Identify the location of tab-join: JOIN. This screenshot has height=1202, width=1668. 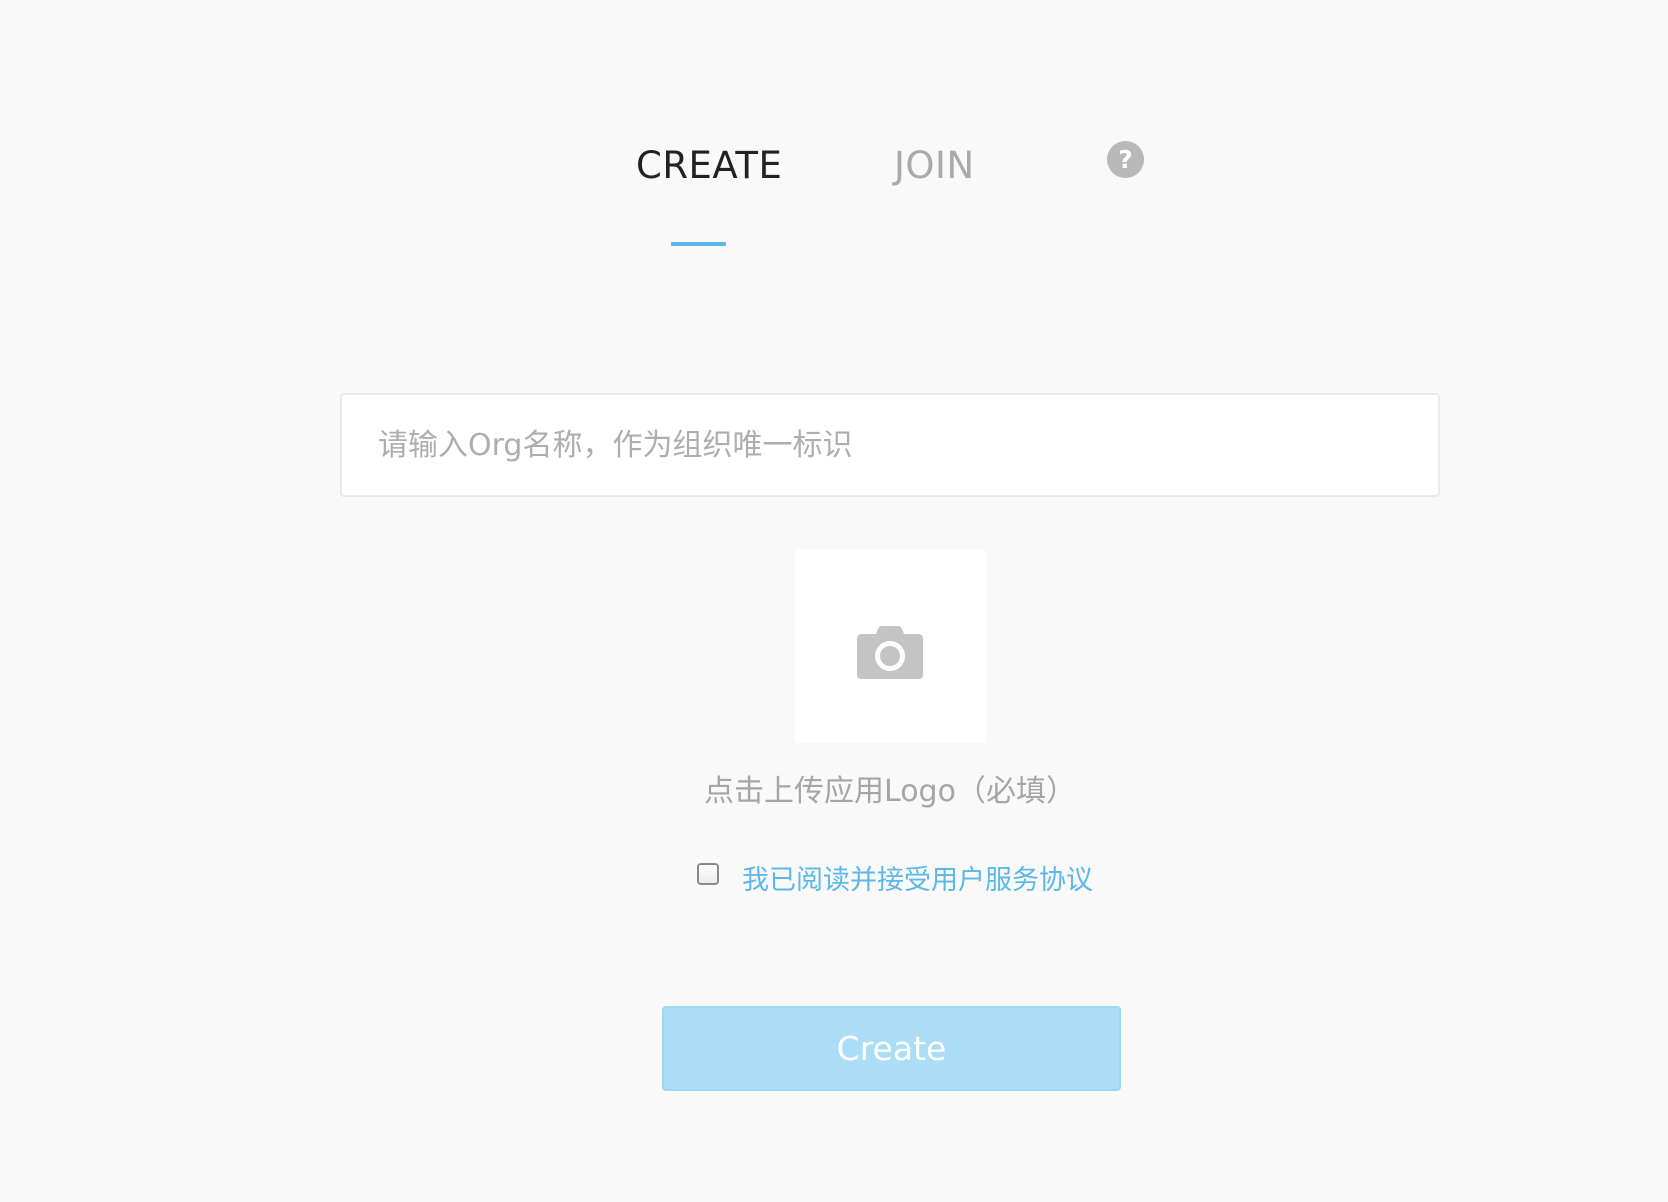
(934, 165).